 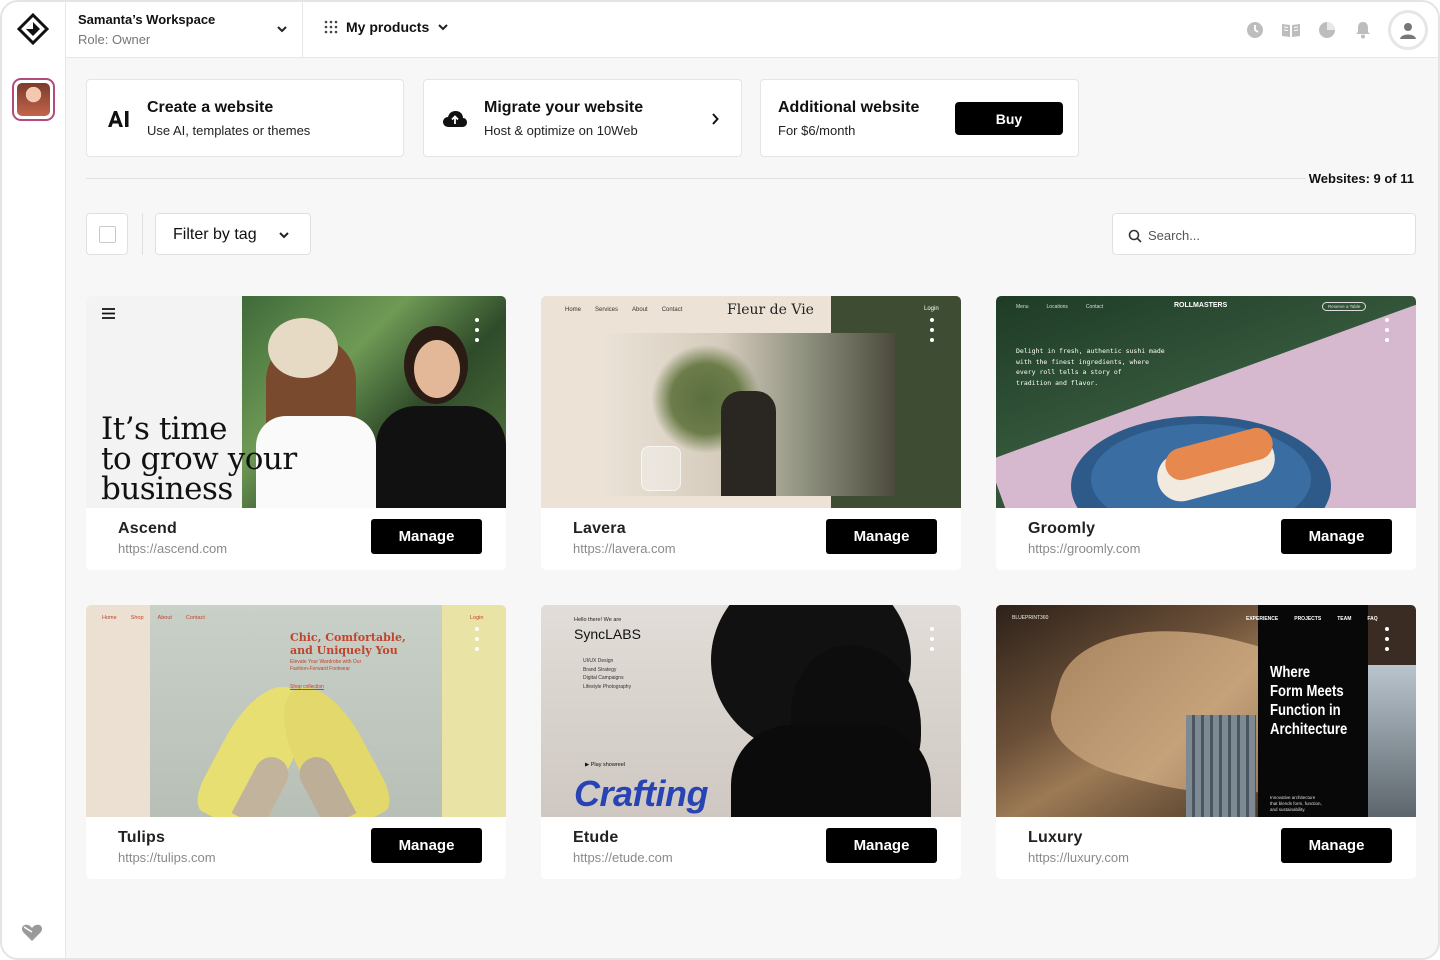 What do you see at coordinates (564, 107) in the screenshot?
I see `migrate-website-title: Migrate your website` at bounding box center [564, 107].